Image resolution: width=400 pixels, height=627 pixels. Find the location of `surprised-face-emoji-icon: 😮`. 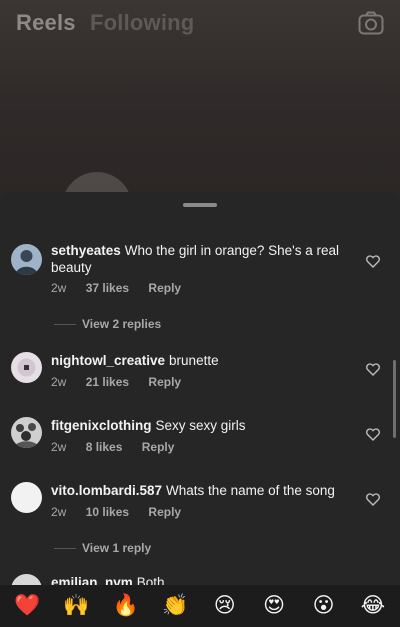

surprised-face-emoji-icon: 😮 is located at coordinates (324, 606).